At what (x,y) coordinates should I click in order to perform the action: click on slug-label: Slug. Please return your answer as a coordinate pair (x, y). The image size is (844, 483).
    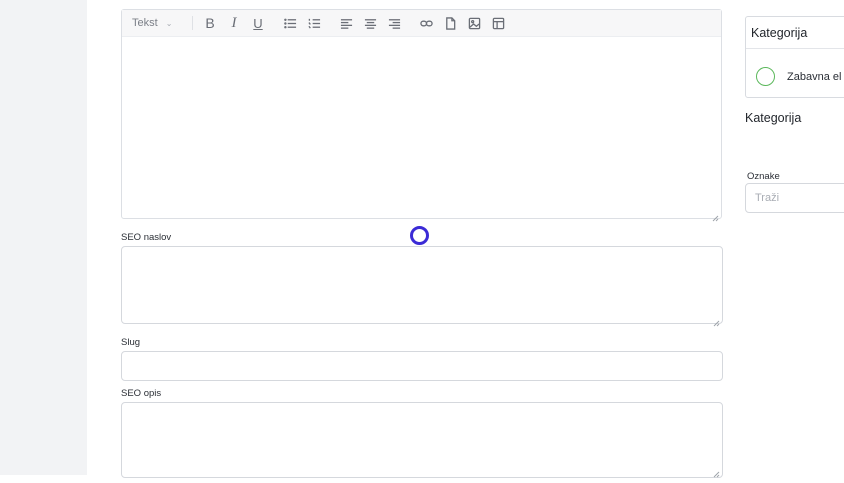
    Looking at the image, I should click on (131, 342).